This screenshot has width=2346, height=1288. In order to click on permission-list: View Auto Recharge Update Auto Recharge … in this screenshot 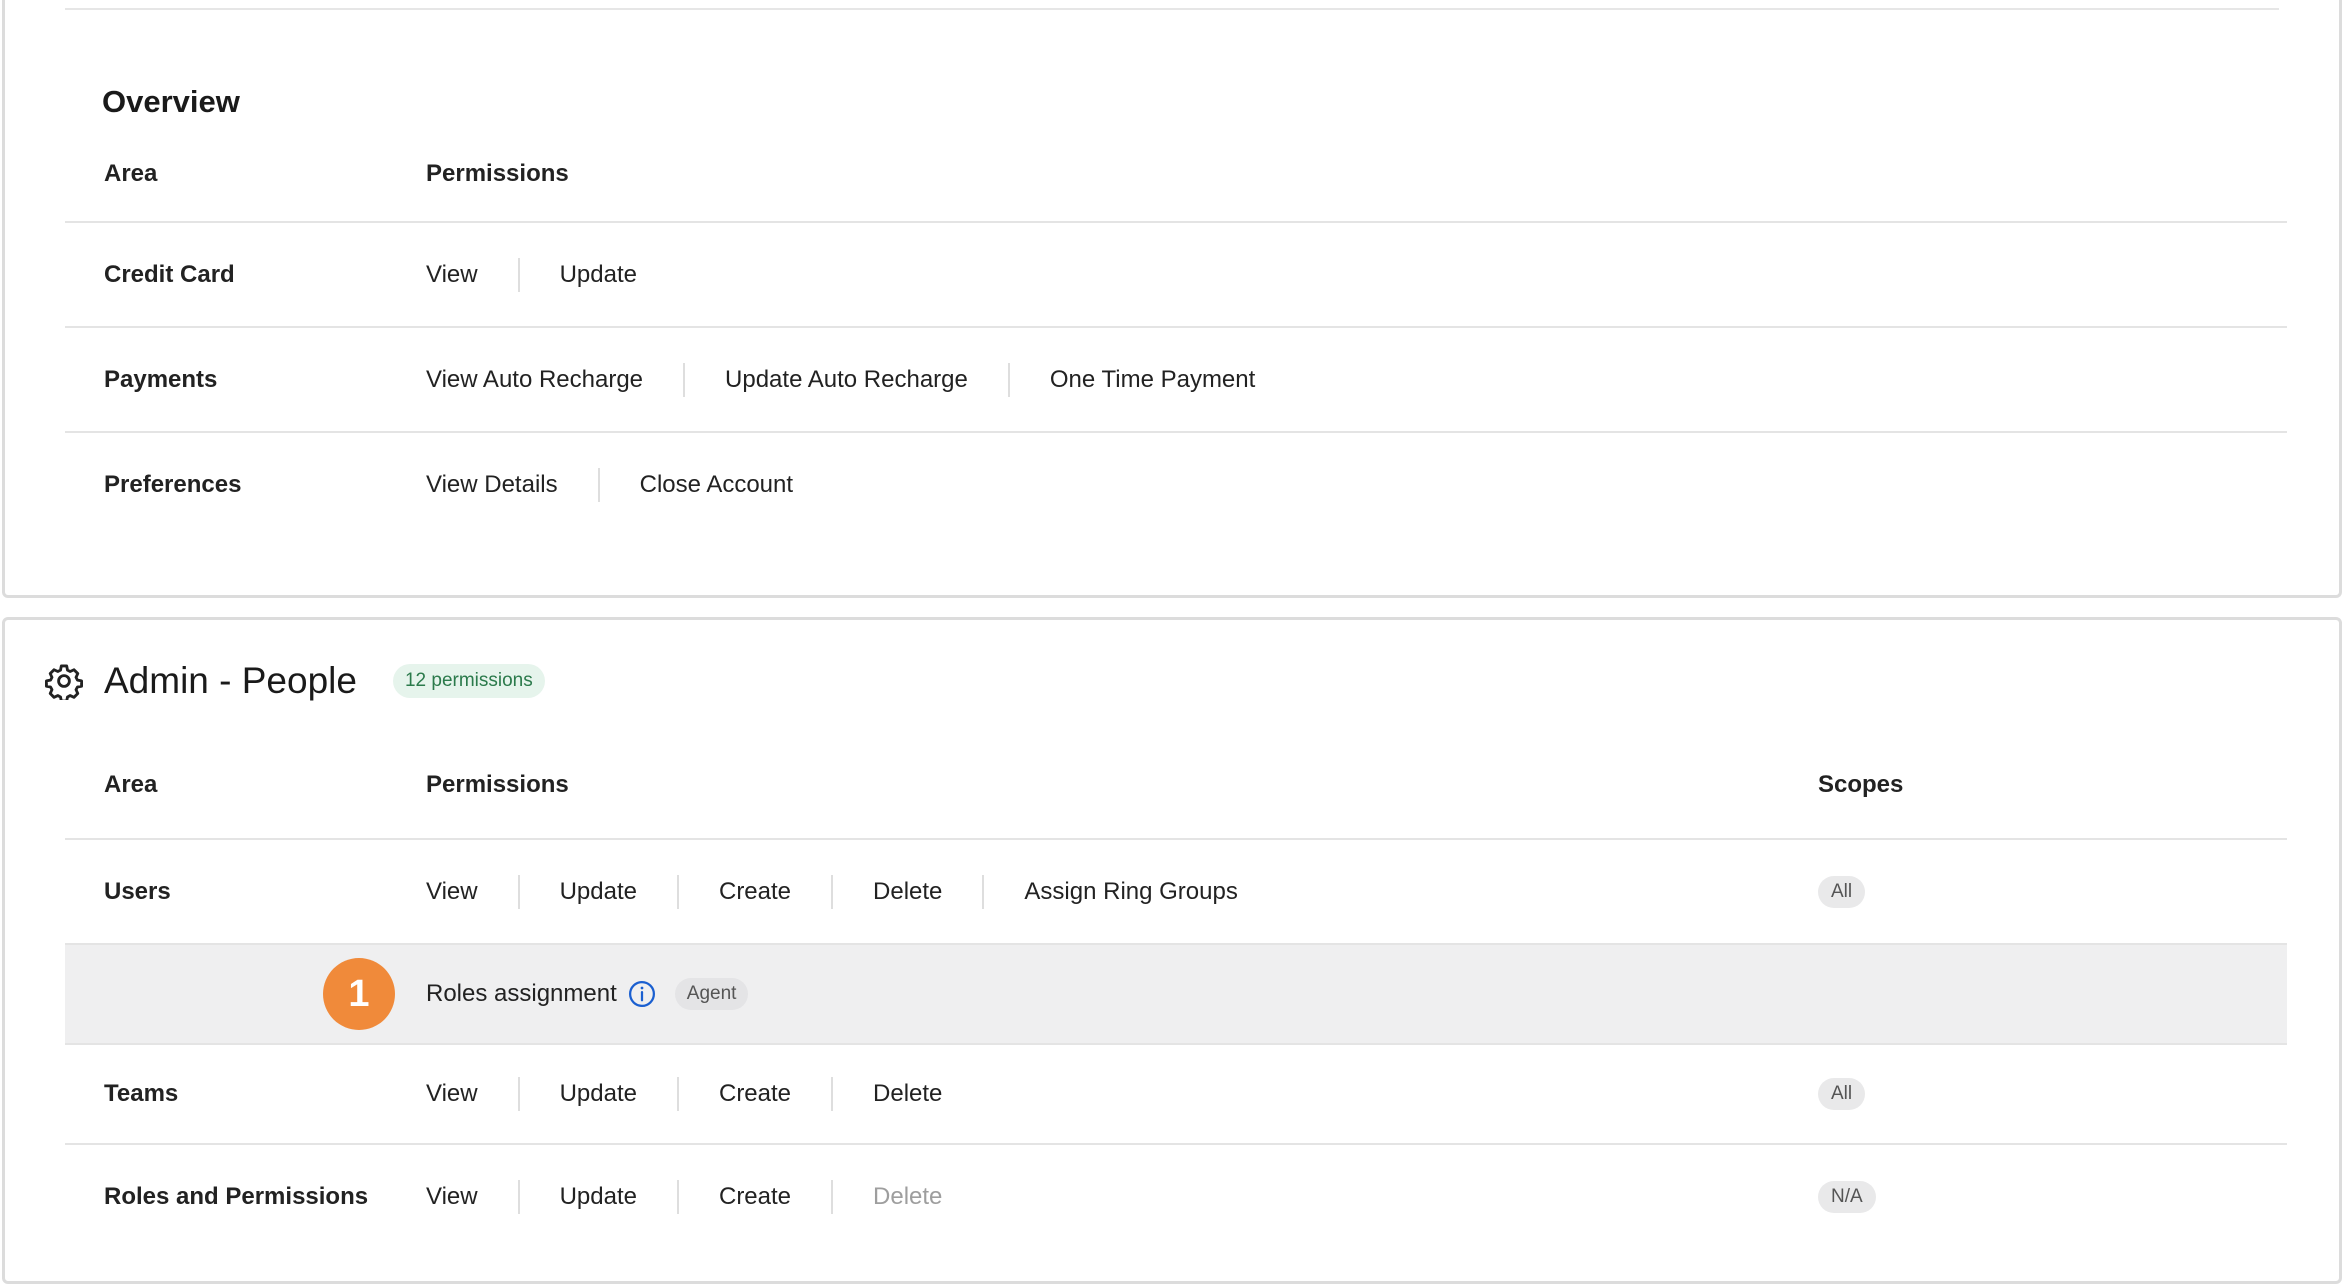, I will do `click(860, 379)`.